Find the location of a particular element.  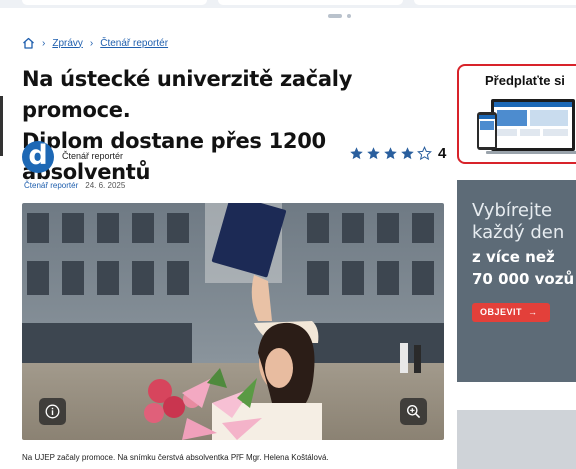

title-line-1: Na ústecké univerzitě začaly promoce. is located at coordinates (187, 94).